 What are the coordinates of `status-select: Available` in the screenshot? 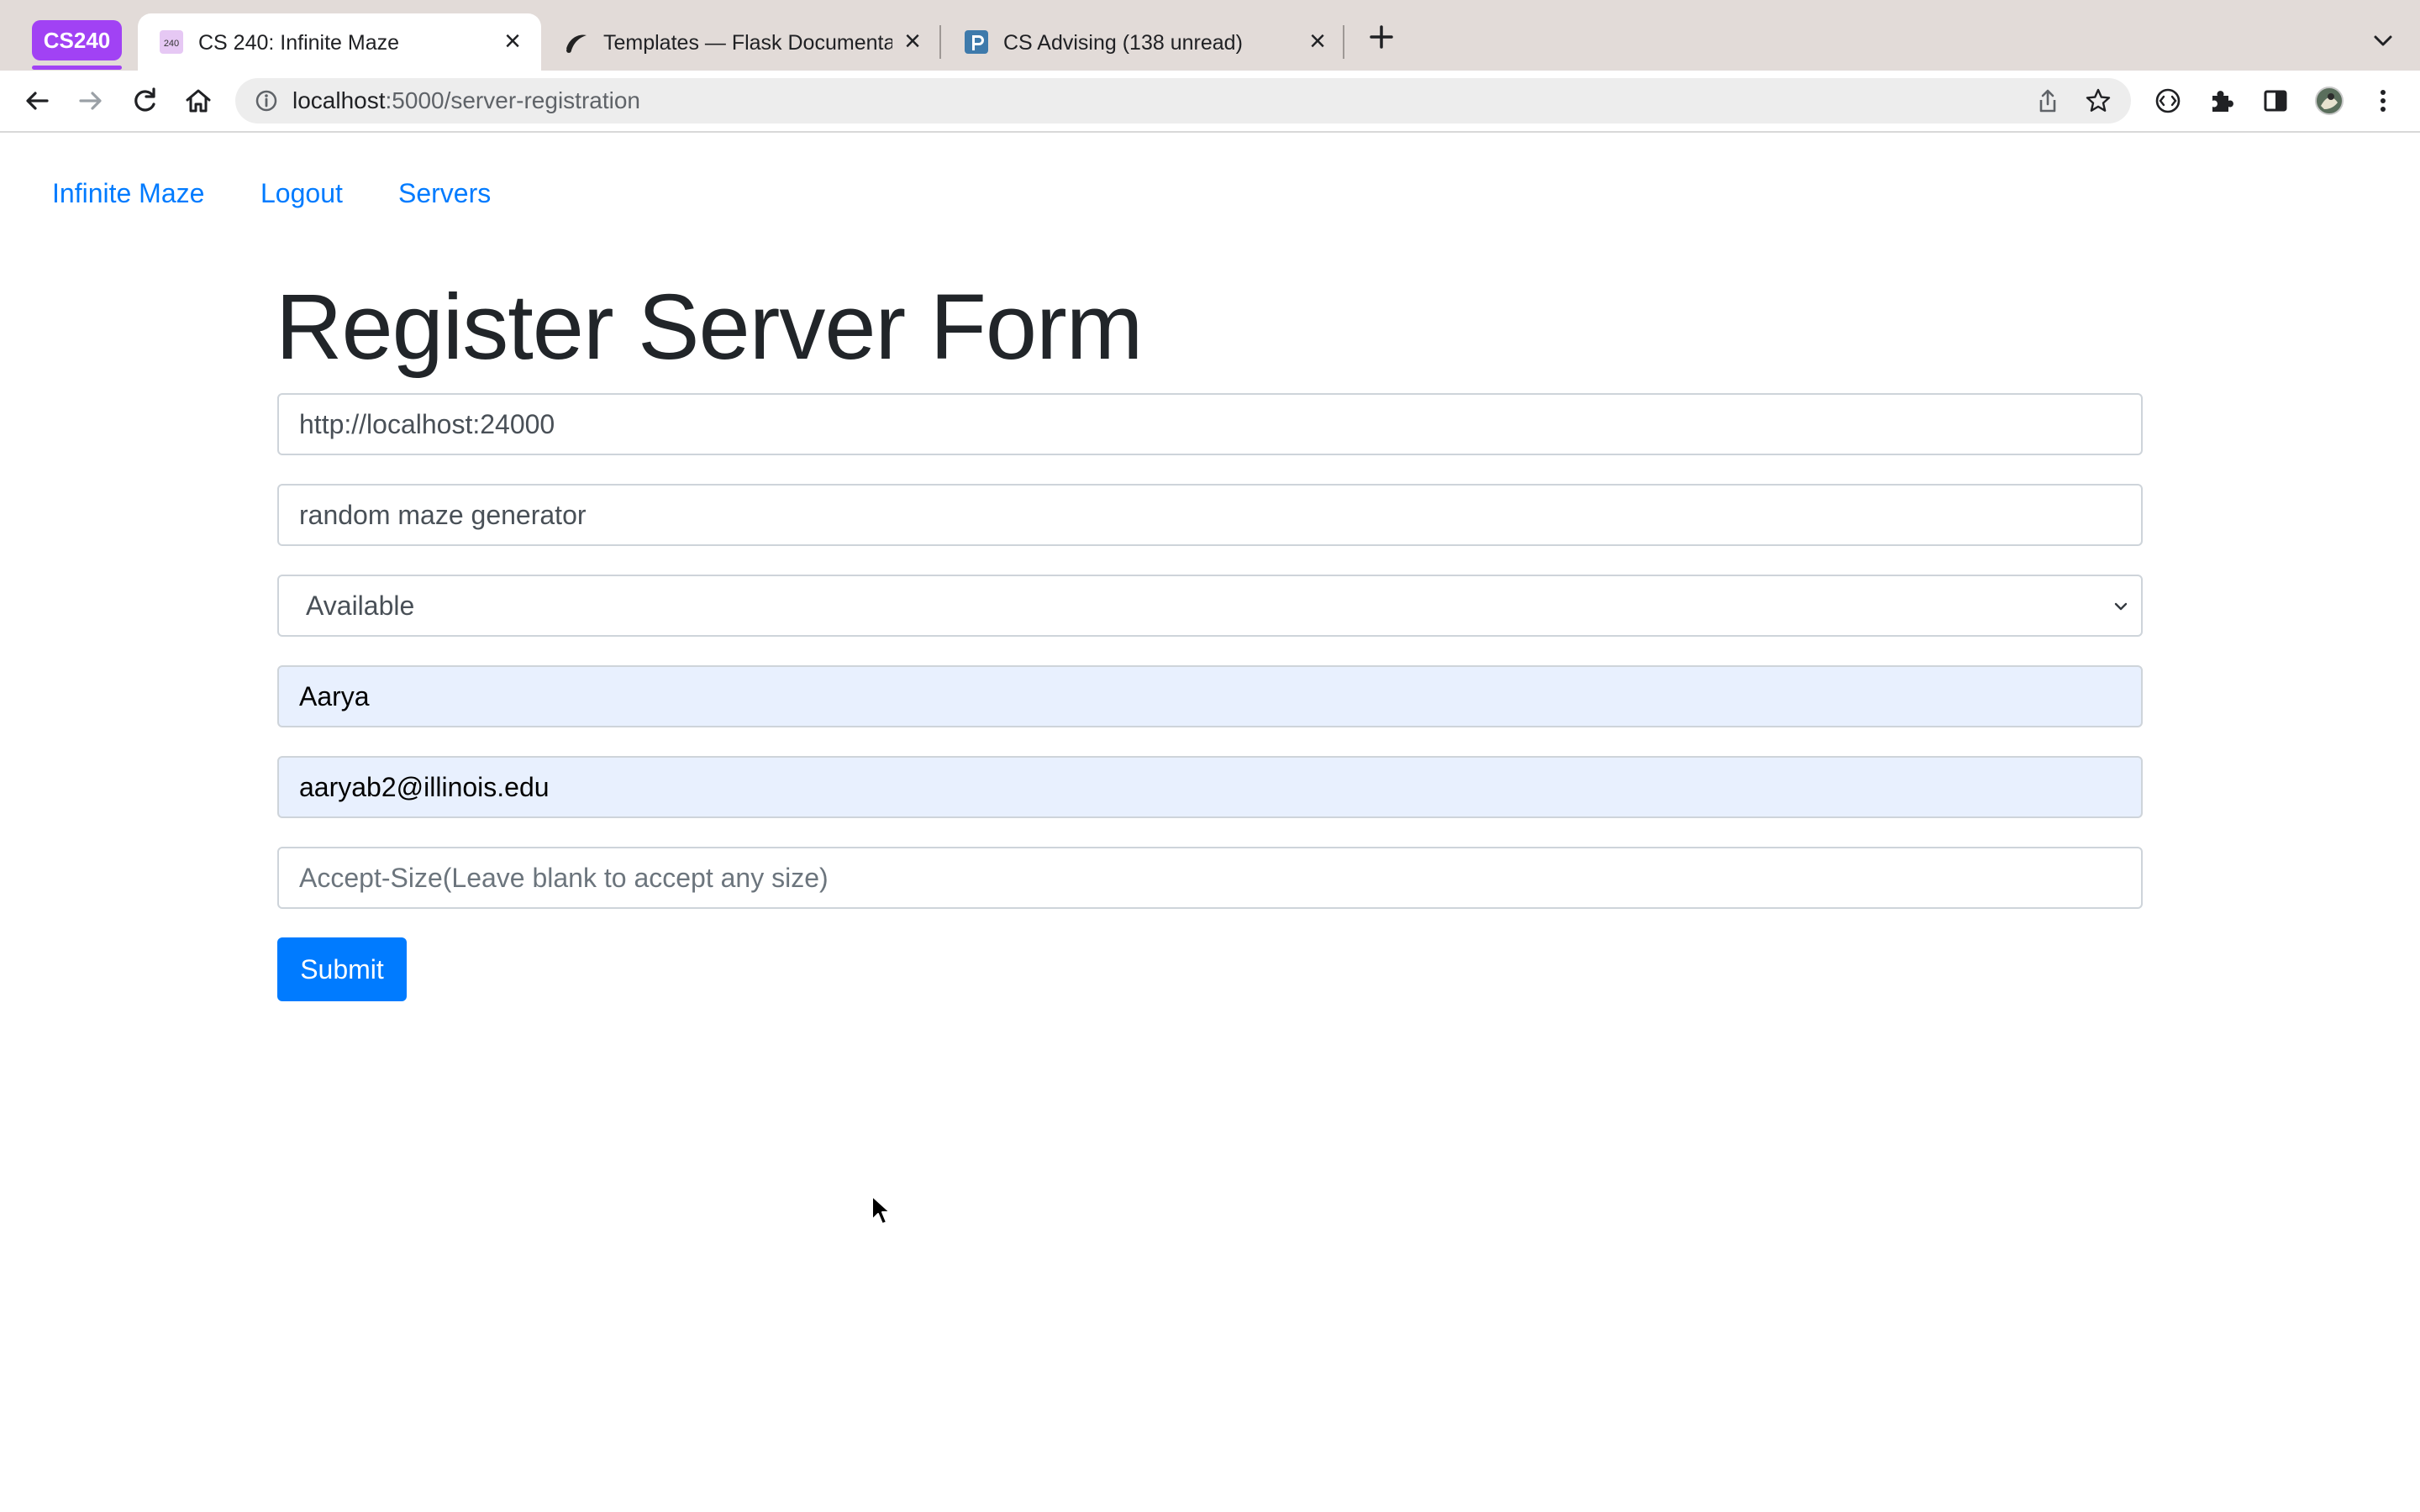 It's located at (1210, 606).